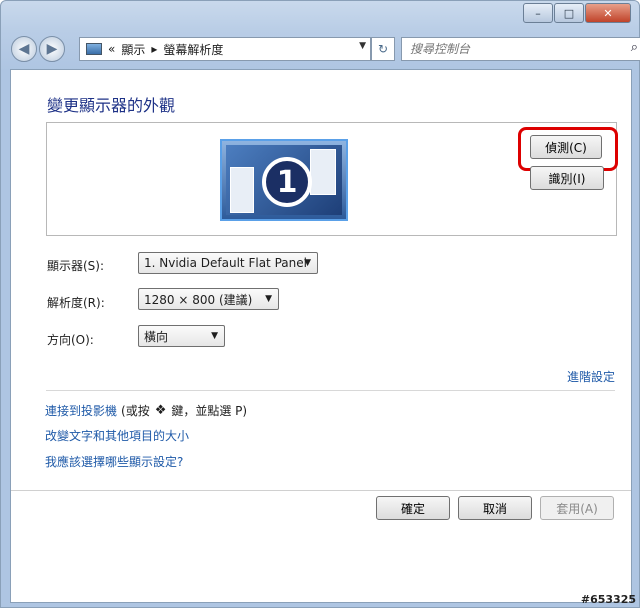  Describe the element at coordinates (181, 336) in the screenshot. I see `orientation-select: 橫向 ▼` at that location.